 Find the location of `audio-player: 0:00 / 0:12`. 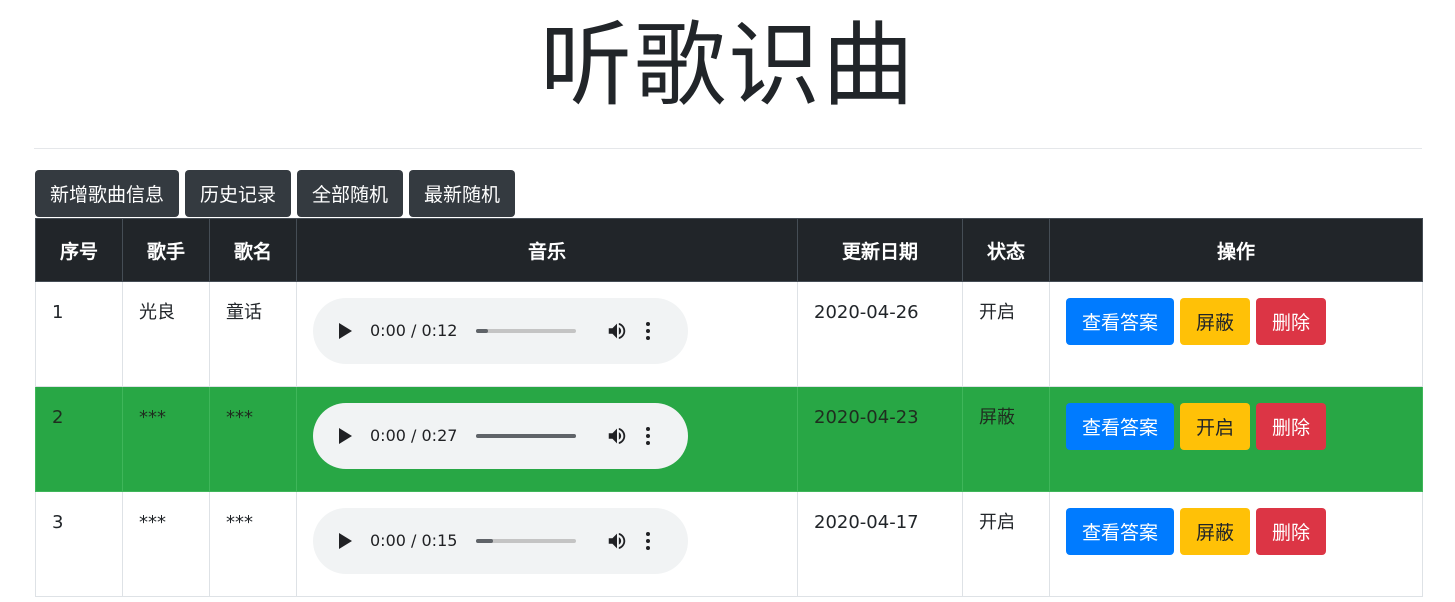

audio-player: 0:00 / 0:12 is located at coordinates (500, 331).